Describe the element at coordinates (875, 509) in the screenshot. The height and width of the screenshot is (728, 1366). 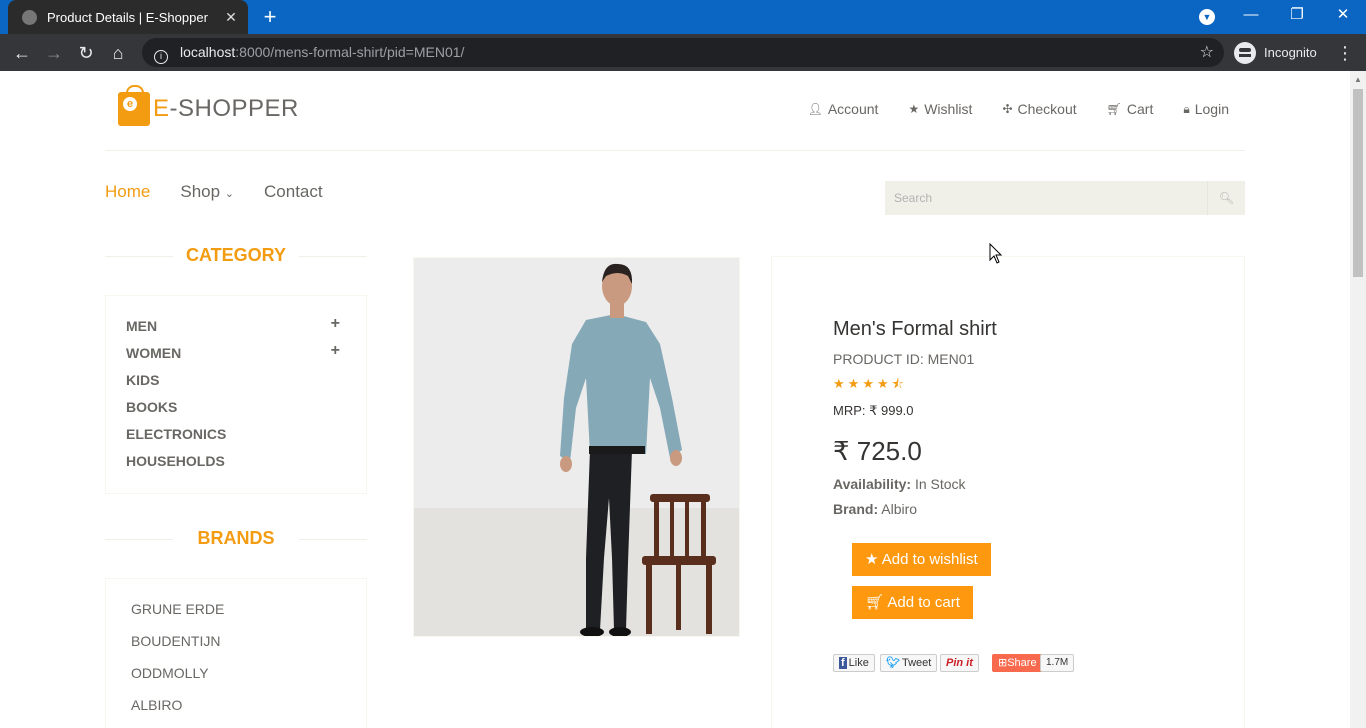
I see `brand: Brand: Albiro` at that location.